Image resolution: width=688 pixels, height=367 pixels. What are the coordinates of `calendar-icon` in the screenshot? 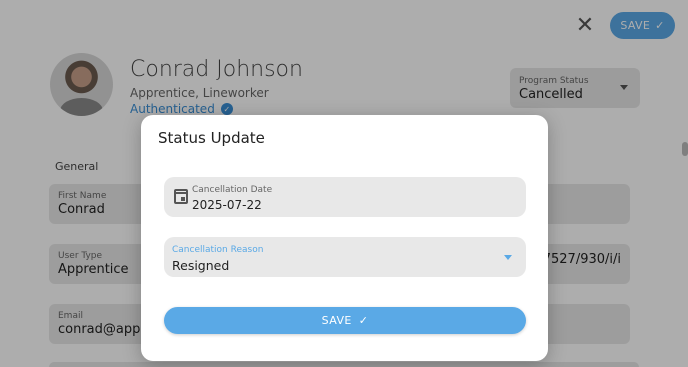 It's located at (181, 196).